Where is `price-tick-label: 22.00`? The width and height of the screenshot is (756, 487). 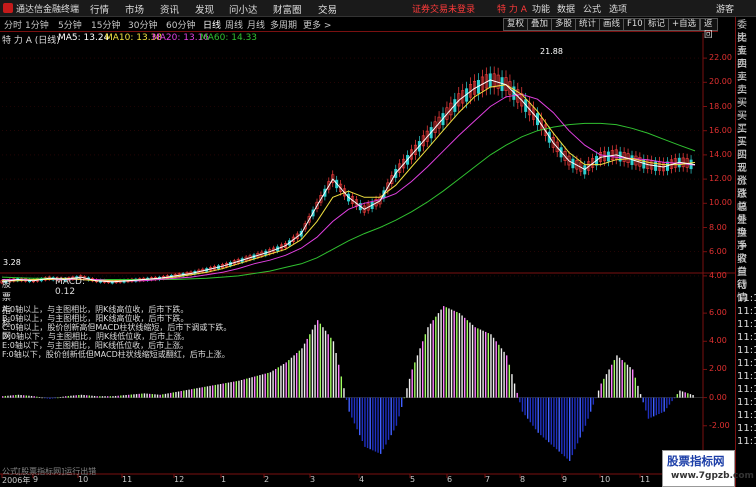
price-tick-label: 22.00 is located at coordinates (720, 58).